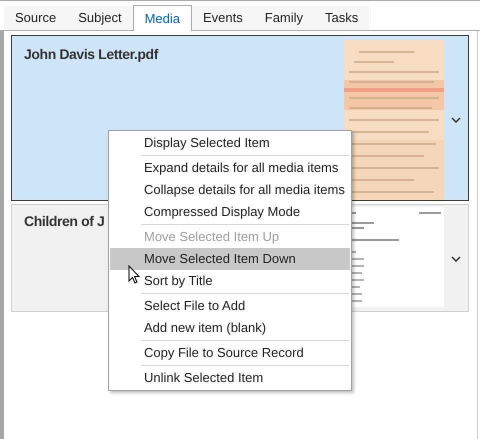 The height and width of the screenshot is (439, 480). Describe the element at coordinates (230, 168) in the screenshot. I see `menu-item: Expand details for all media items` at that location.